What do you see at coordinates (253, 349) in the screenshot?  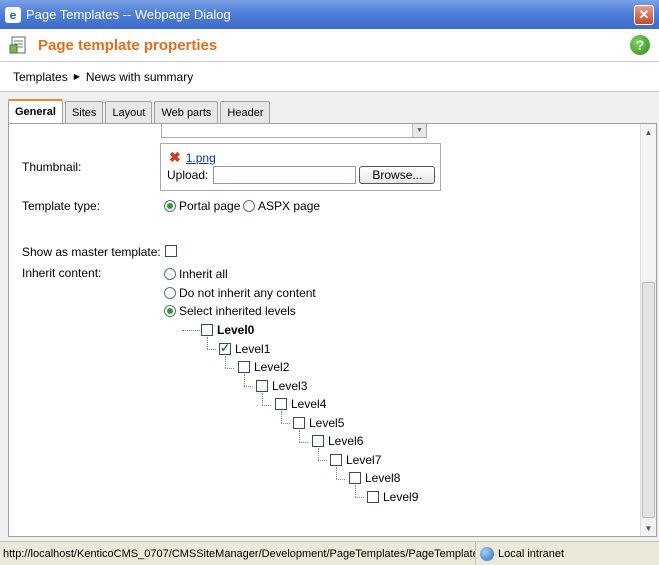 I see `level-label: Level1` at bounding box center [253, 349].